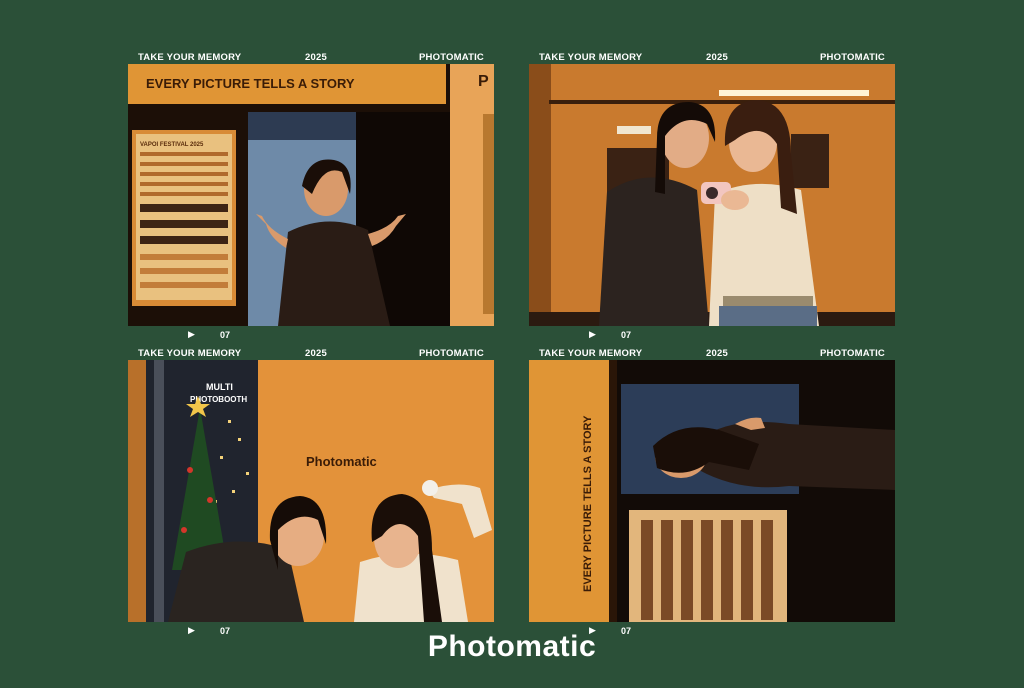  Describe the element at coordinates (483, 81) in the screenshot. I see `corner-letter: P` at that location.